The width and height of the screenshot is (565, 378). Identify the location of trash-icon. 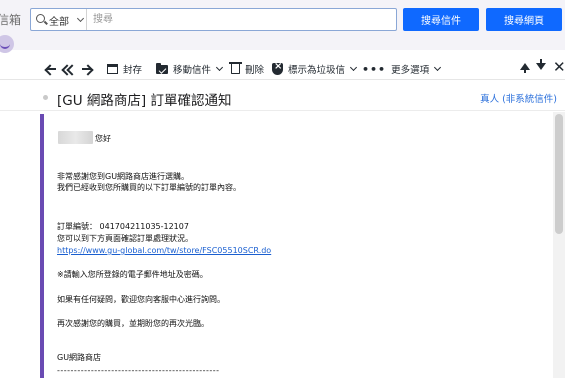
(235, 68).